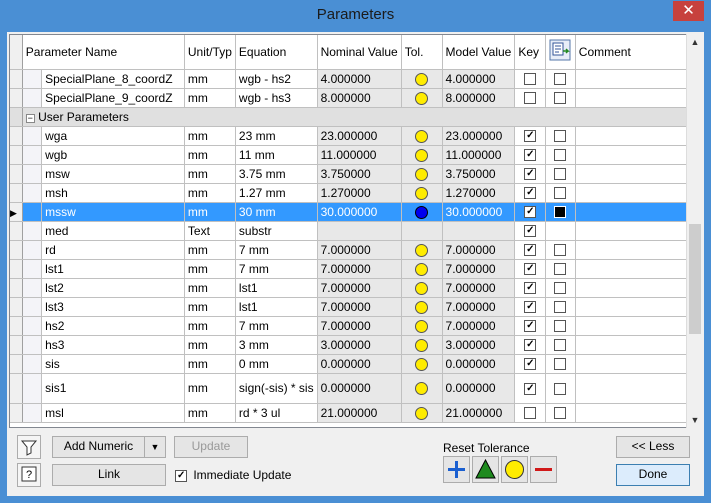 This screenshot has height=503, width=711. I want to click on upper-tolerance-button, so click(456, 469).